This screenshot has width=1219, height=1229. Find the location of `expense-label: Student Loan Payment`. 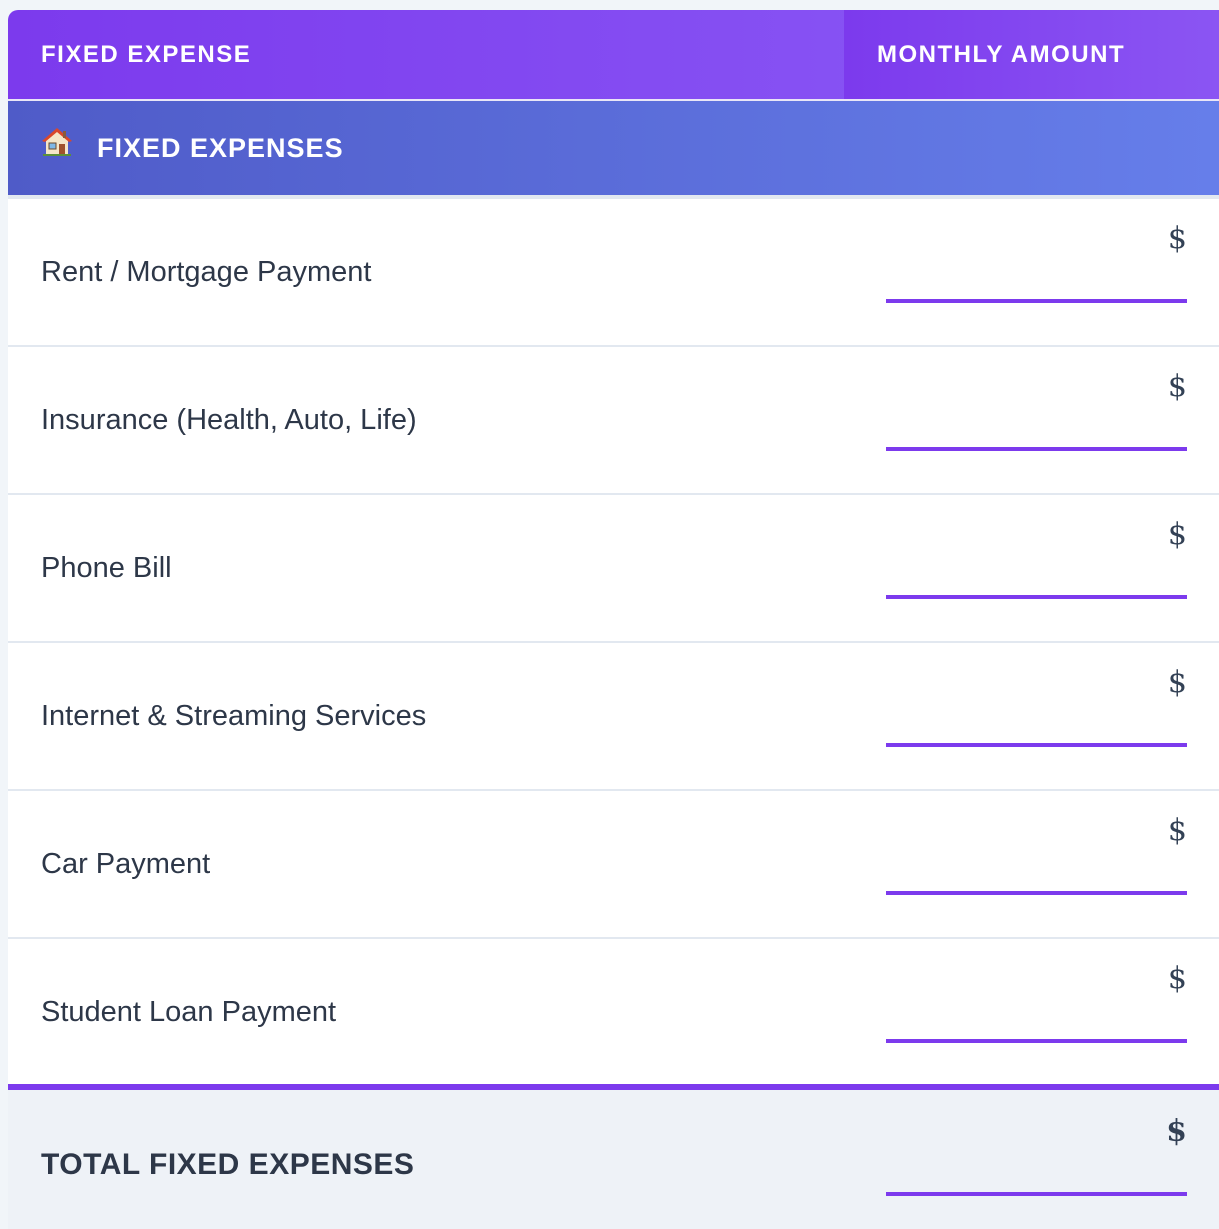

expense-label: Student Loan Payment is located at coordinates (189, 1011).